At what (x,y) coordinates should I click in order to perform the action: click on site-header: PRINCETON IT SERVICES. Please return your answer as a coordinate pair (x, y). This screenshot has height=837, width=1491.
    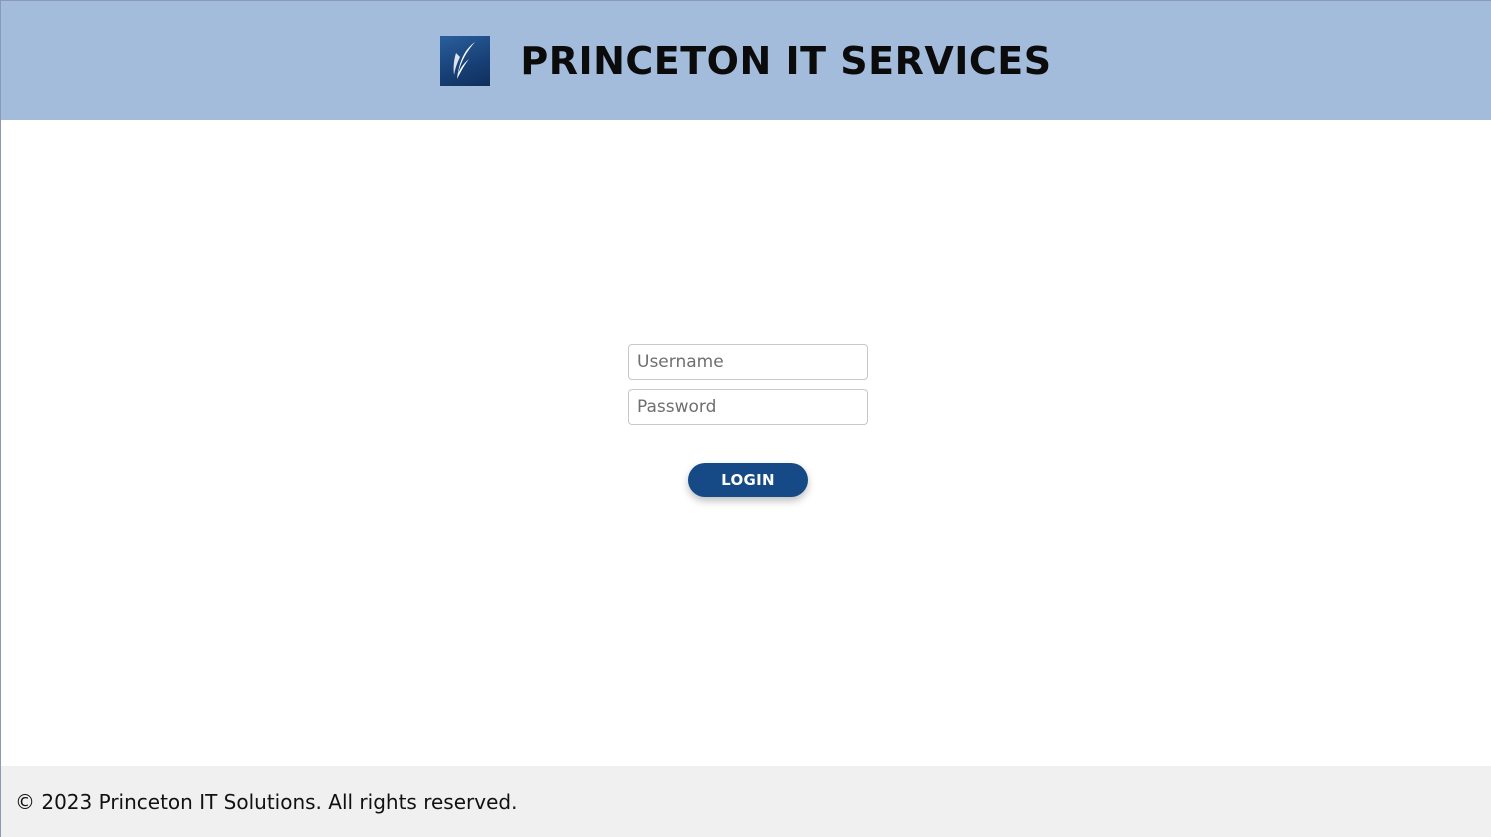
    Looking at the image, I should click on (746, 60).